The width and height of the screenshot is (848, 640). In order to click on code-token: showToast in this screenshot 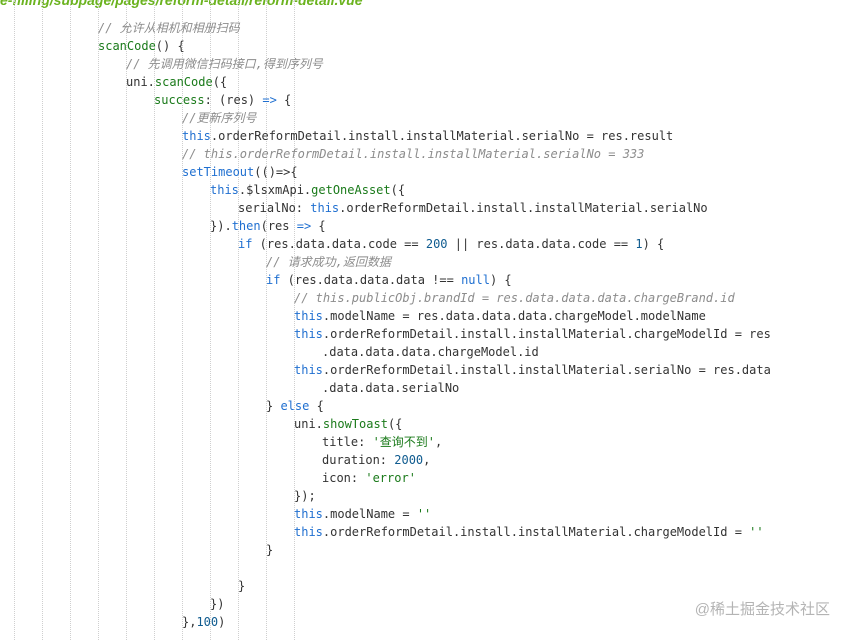, I will do `click(355, 424)`.